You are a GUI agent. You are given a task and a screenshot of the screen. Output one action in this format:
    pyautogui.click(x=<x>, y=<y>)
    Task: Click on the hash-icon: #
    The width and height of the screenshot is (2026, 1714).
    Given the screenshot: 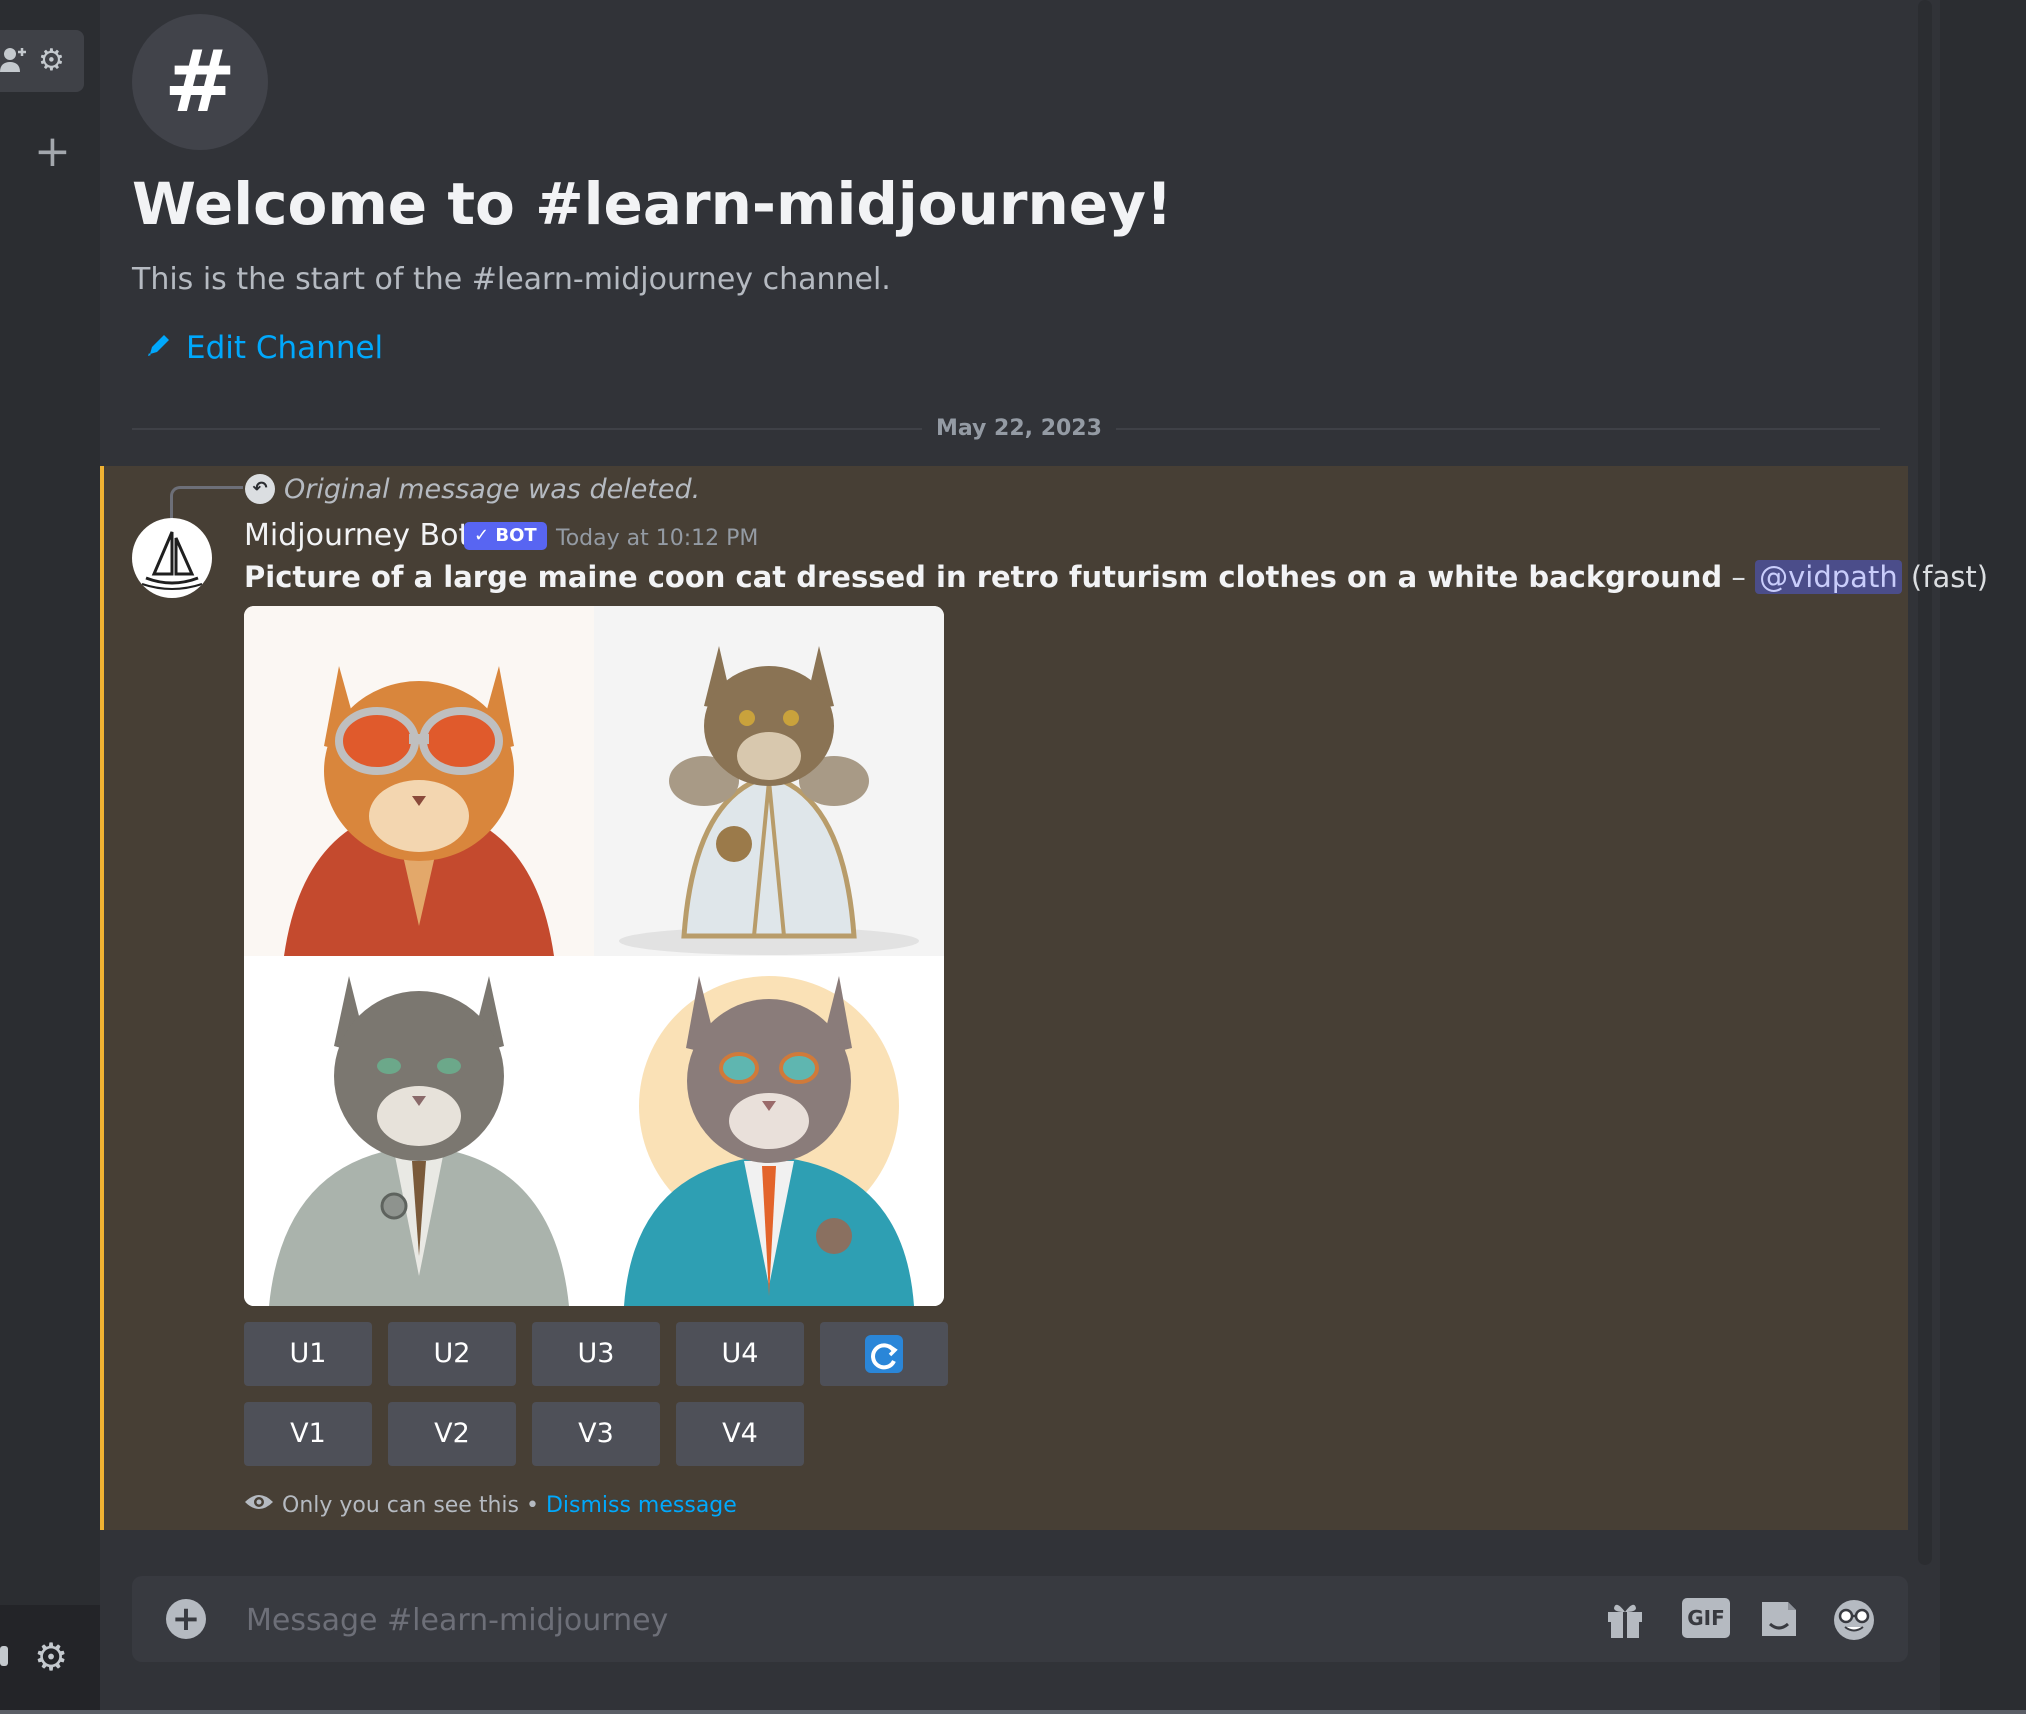 What is the action you would take?
    pyautogui.click(x=200, y=82)
    